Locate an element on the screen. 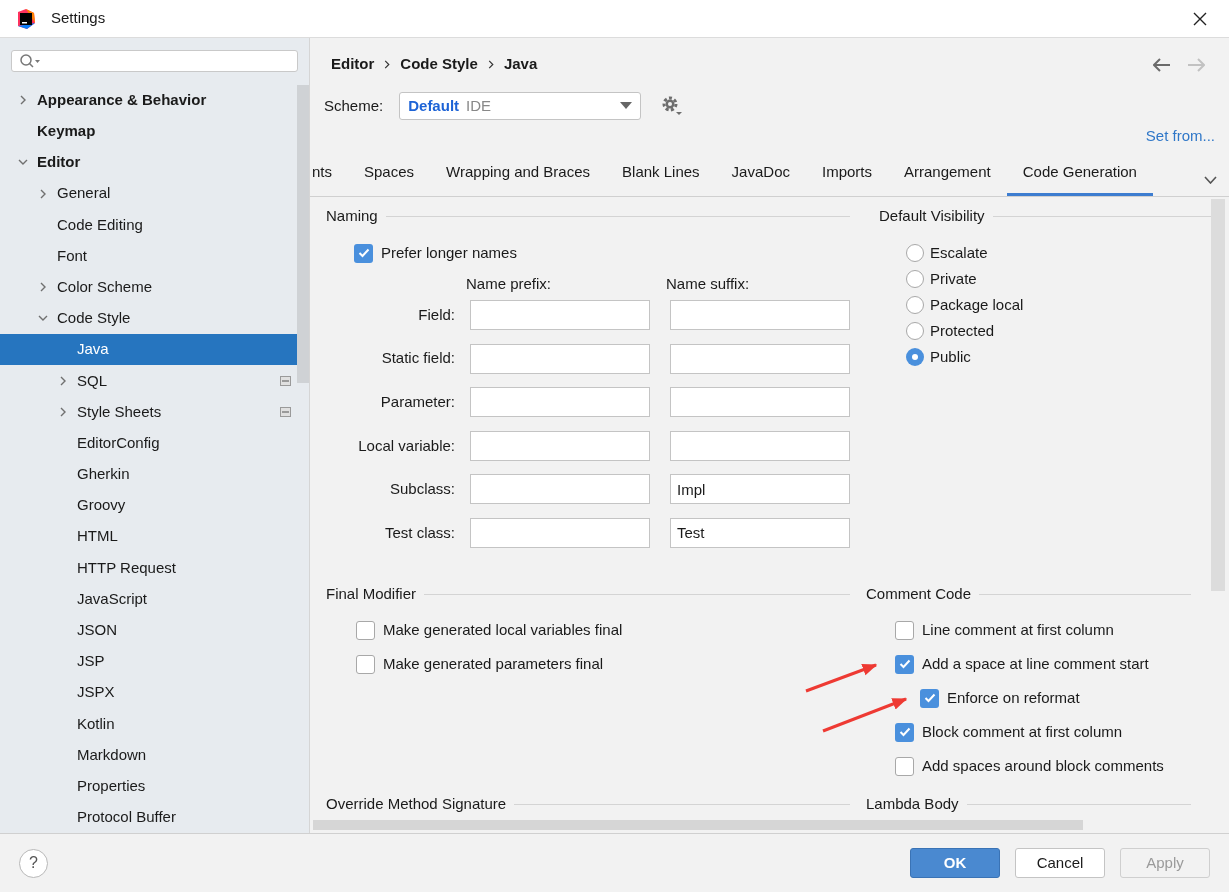  radio-label: Public is located at coordinates (950, 356).